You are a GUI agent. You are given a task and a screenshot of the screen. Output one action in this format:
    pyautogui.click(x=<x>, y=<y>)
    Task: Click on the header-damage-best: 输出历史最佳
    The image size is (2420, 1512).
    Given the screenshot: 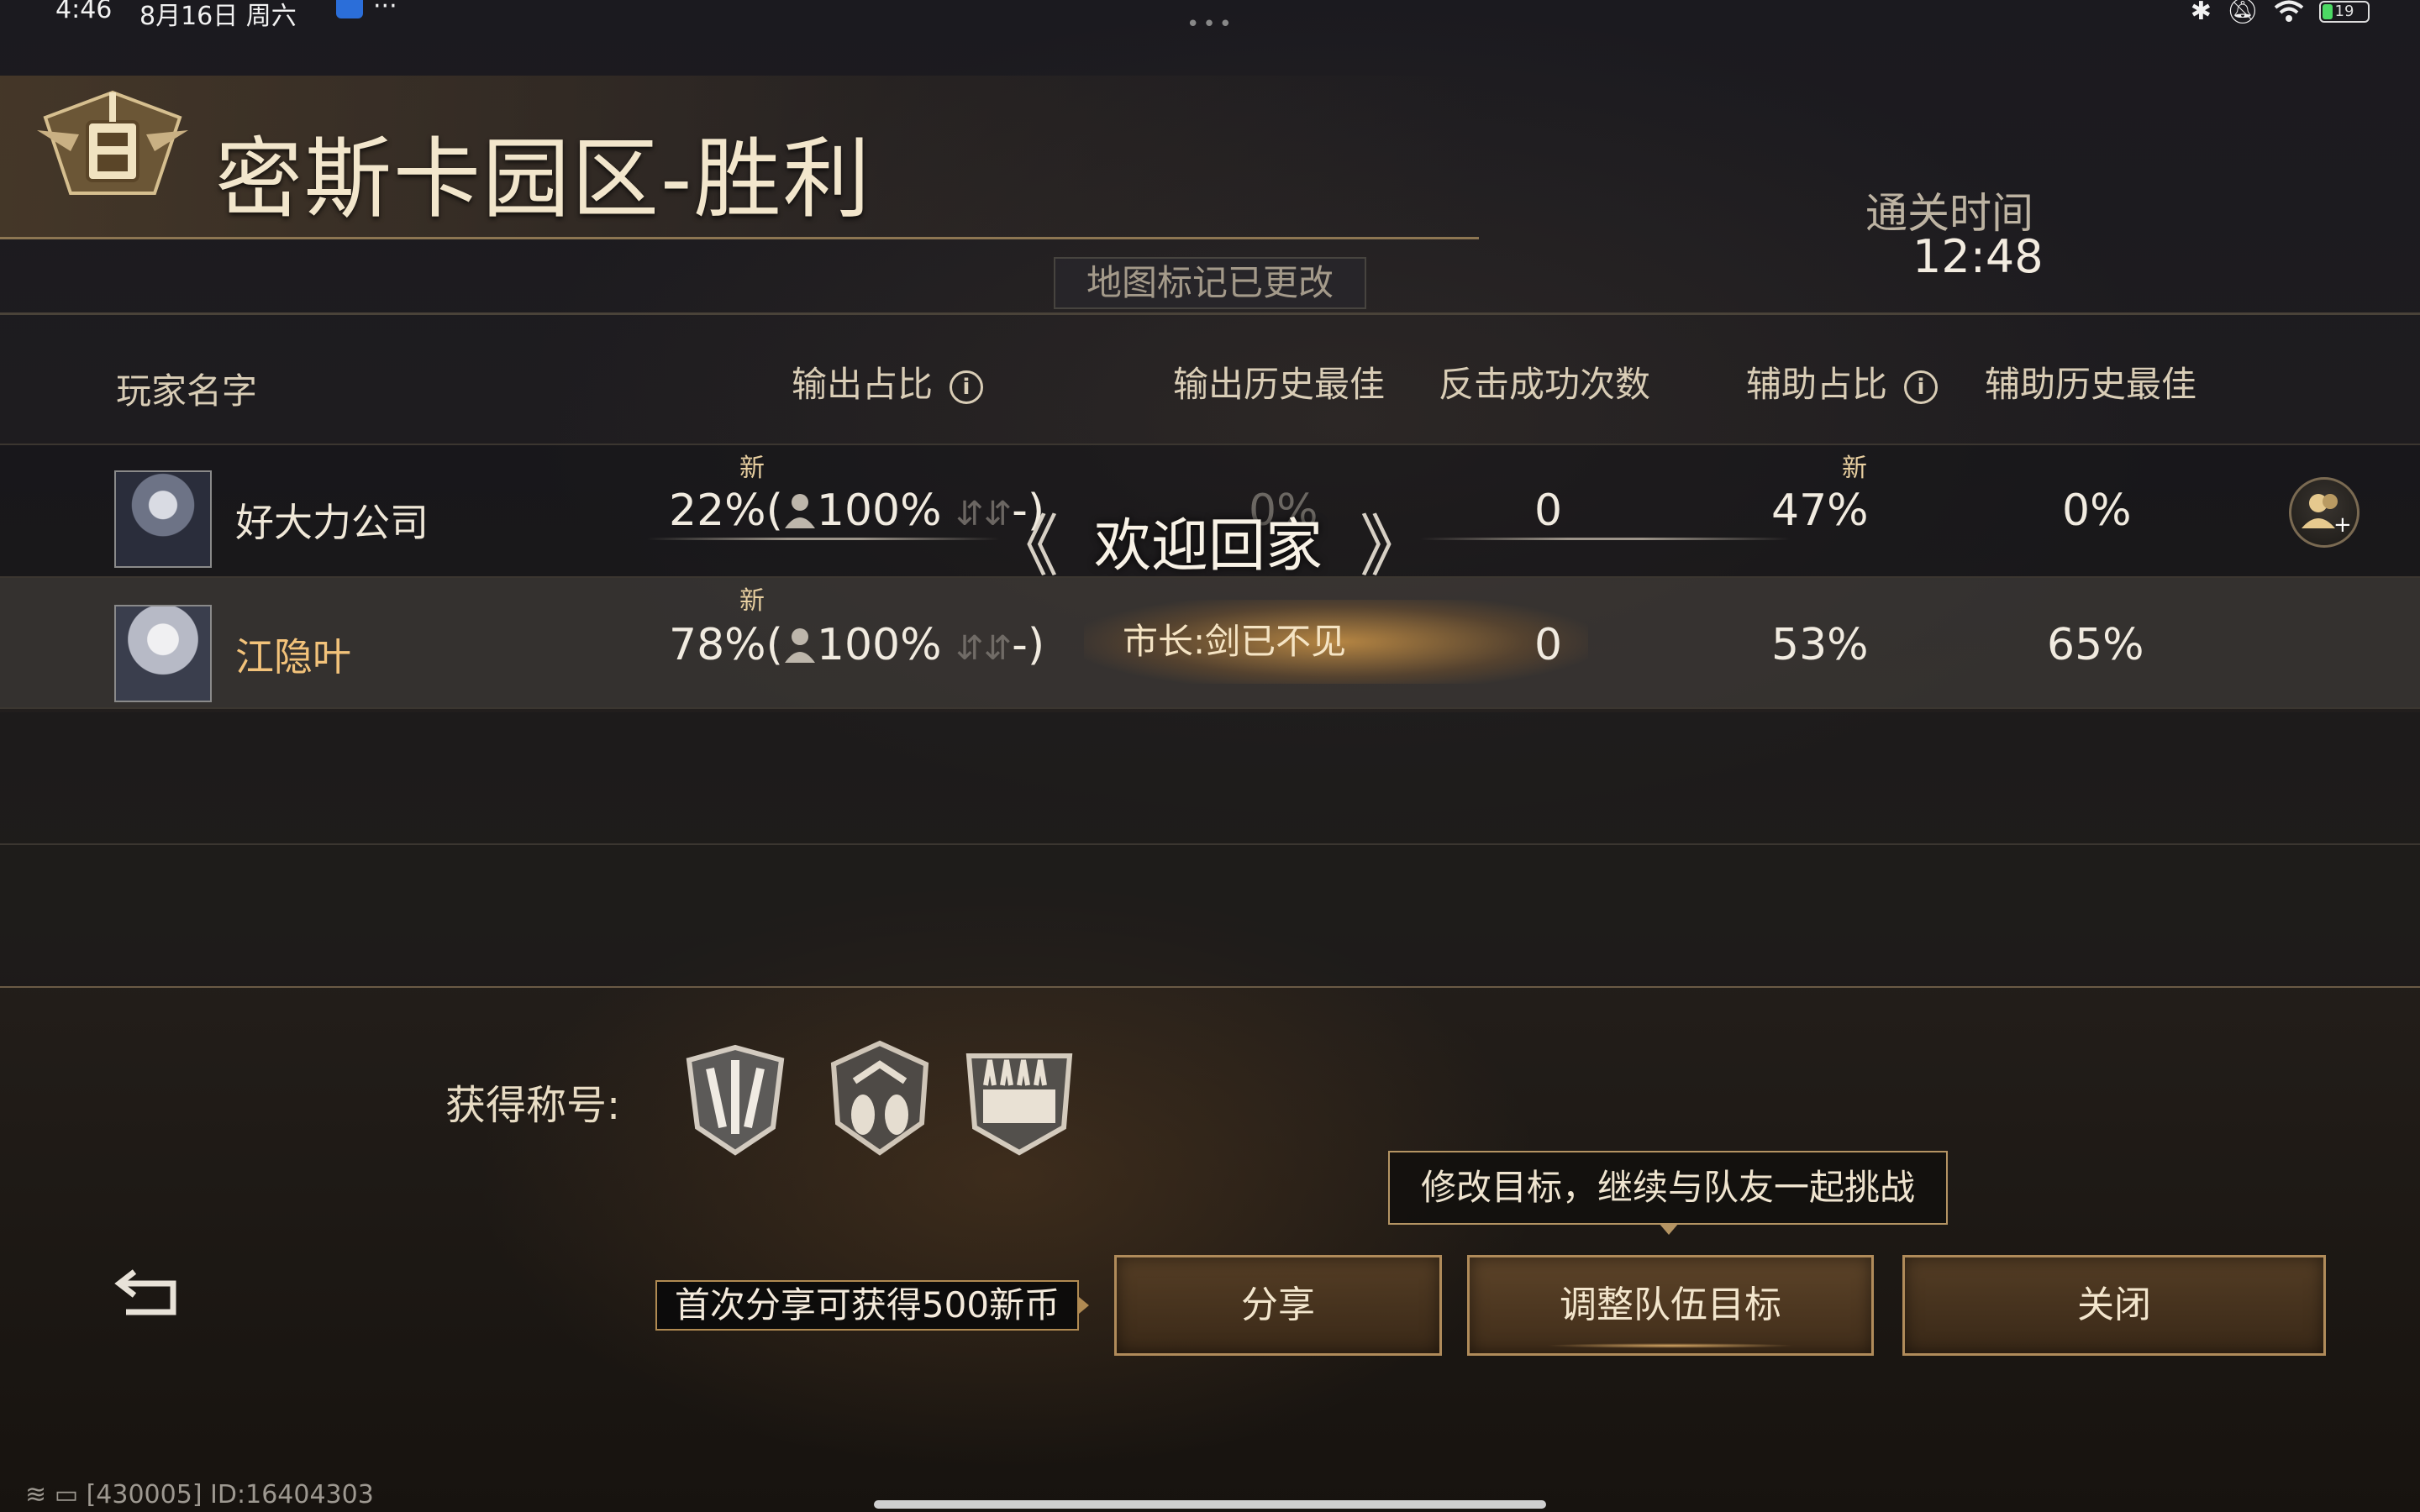 What is the action you would take?
    pyautogui.click(x=1279, y=384)
    